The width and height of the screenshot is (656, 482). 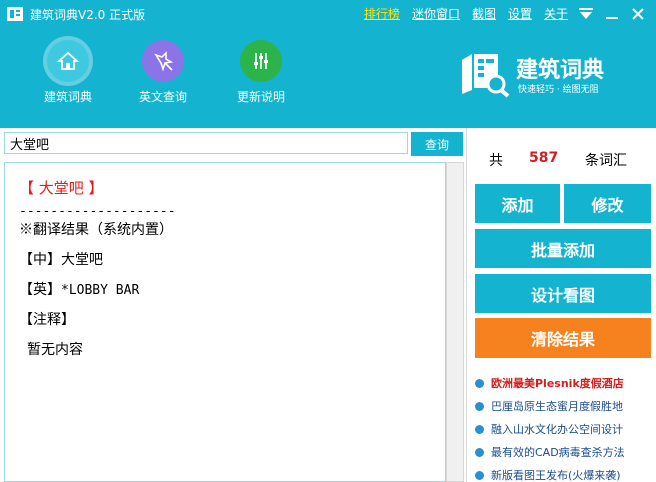 I want to click on tool-dictionary: 建筑词典, so click(x=68, y=72).